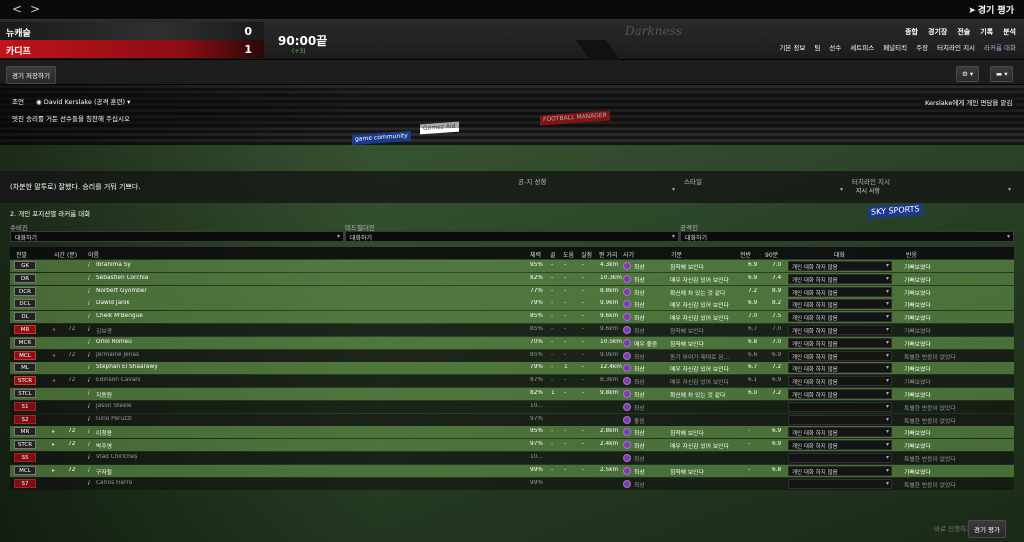 Image resolution: width=1024 pixels, height=542 pixels. What do you see at coordinates (937, 32) in the screenshot?
I see `menu-pitch: 경기장` at bounding box center [937, 32].